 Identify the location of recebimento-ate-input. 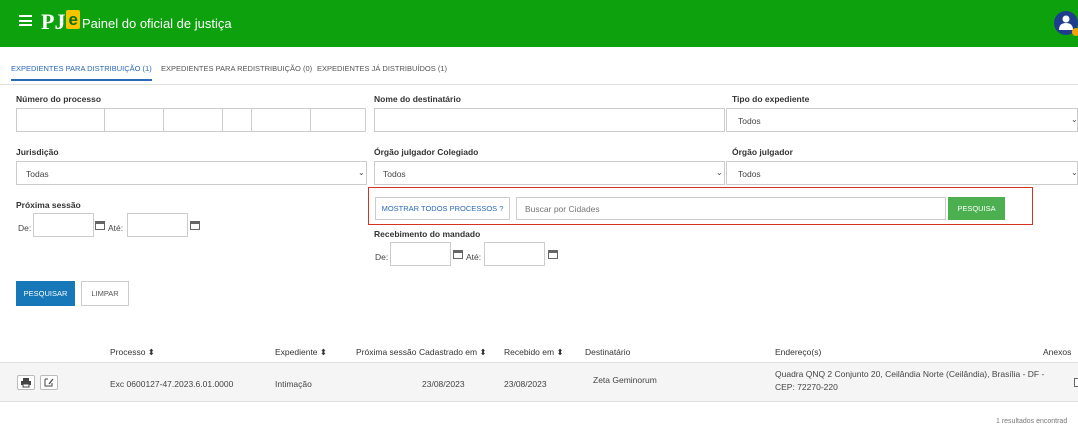
(514, 254).